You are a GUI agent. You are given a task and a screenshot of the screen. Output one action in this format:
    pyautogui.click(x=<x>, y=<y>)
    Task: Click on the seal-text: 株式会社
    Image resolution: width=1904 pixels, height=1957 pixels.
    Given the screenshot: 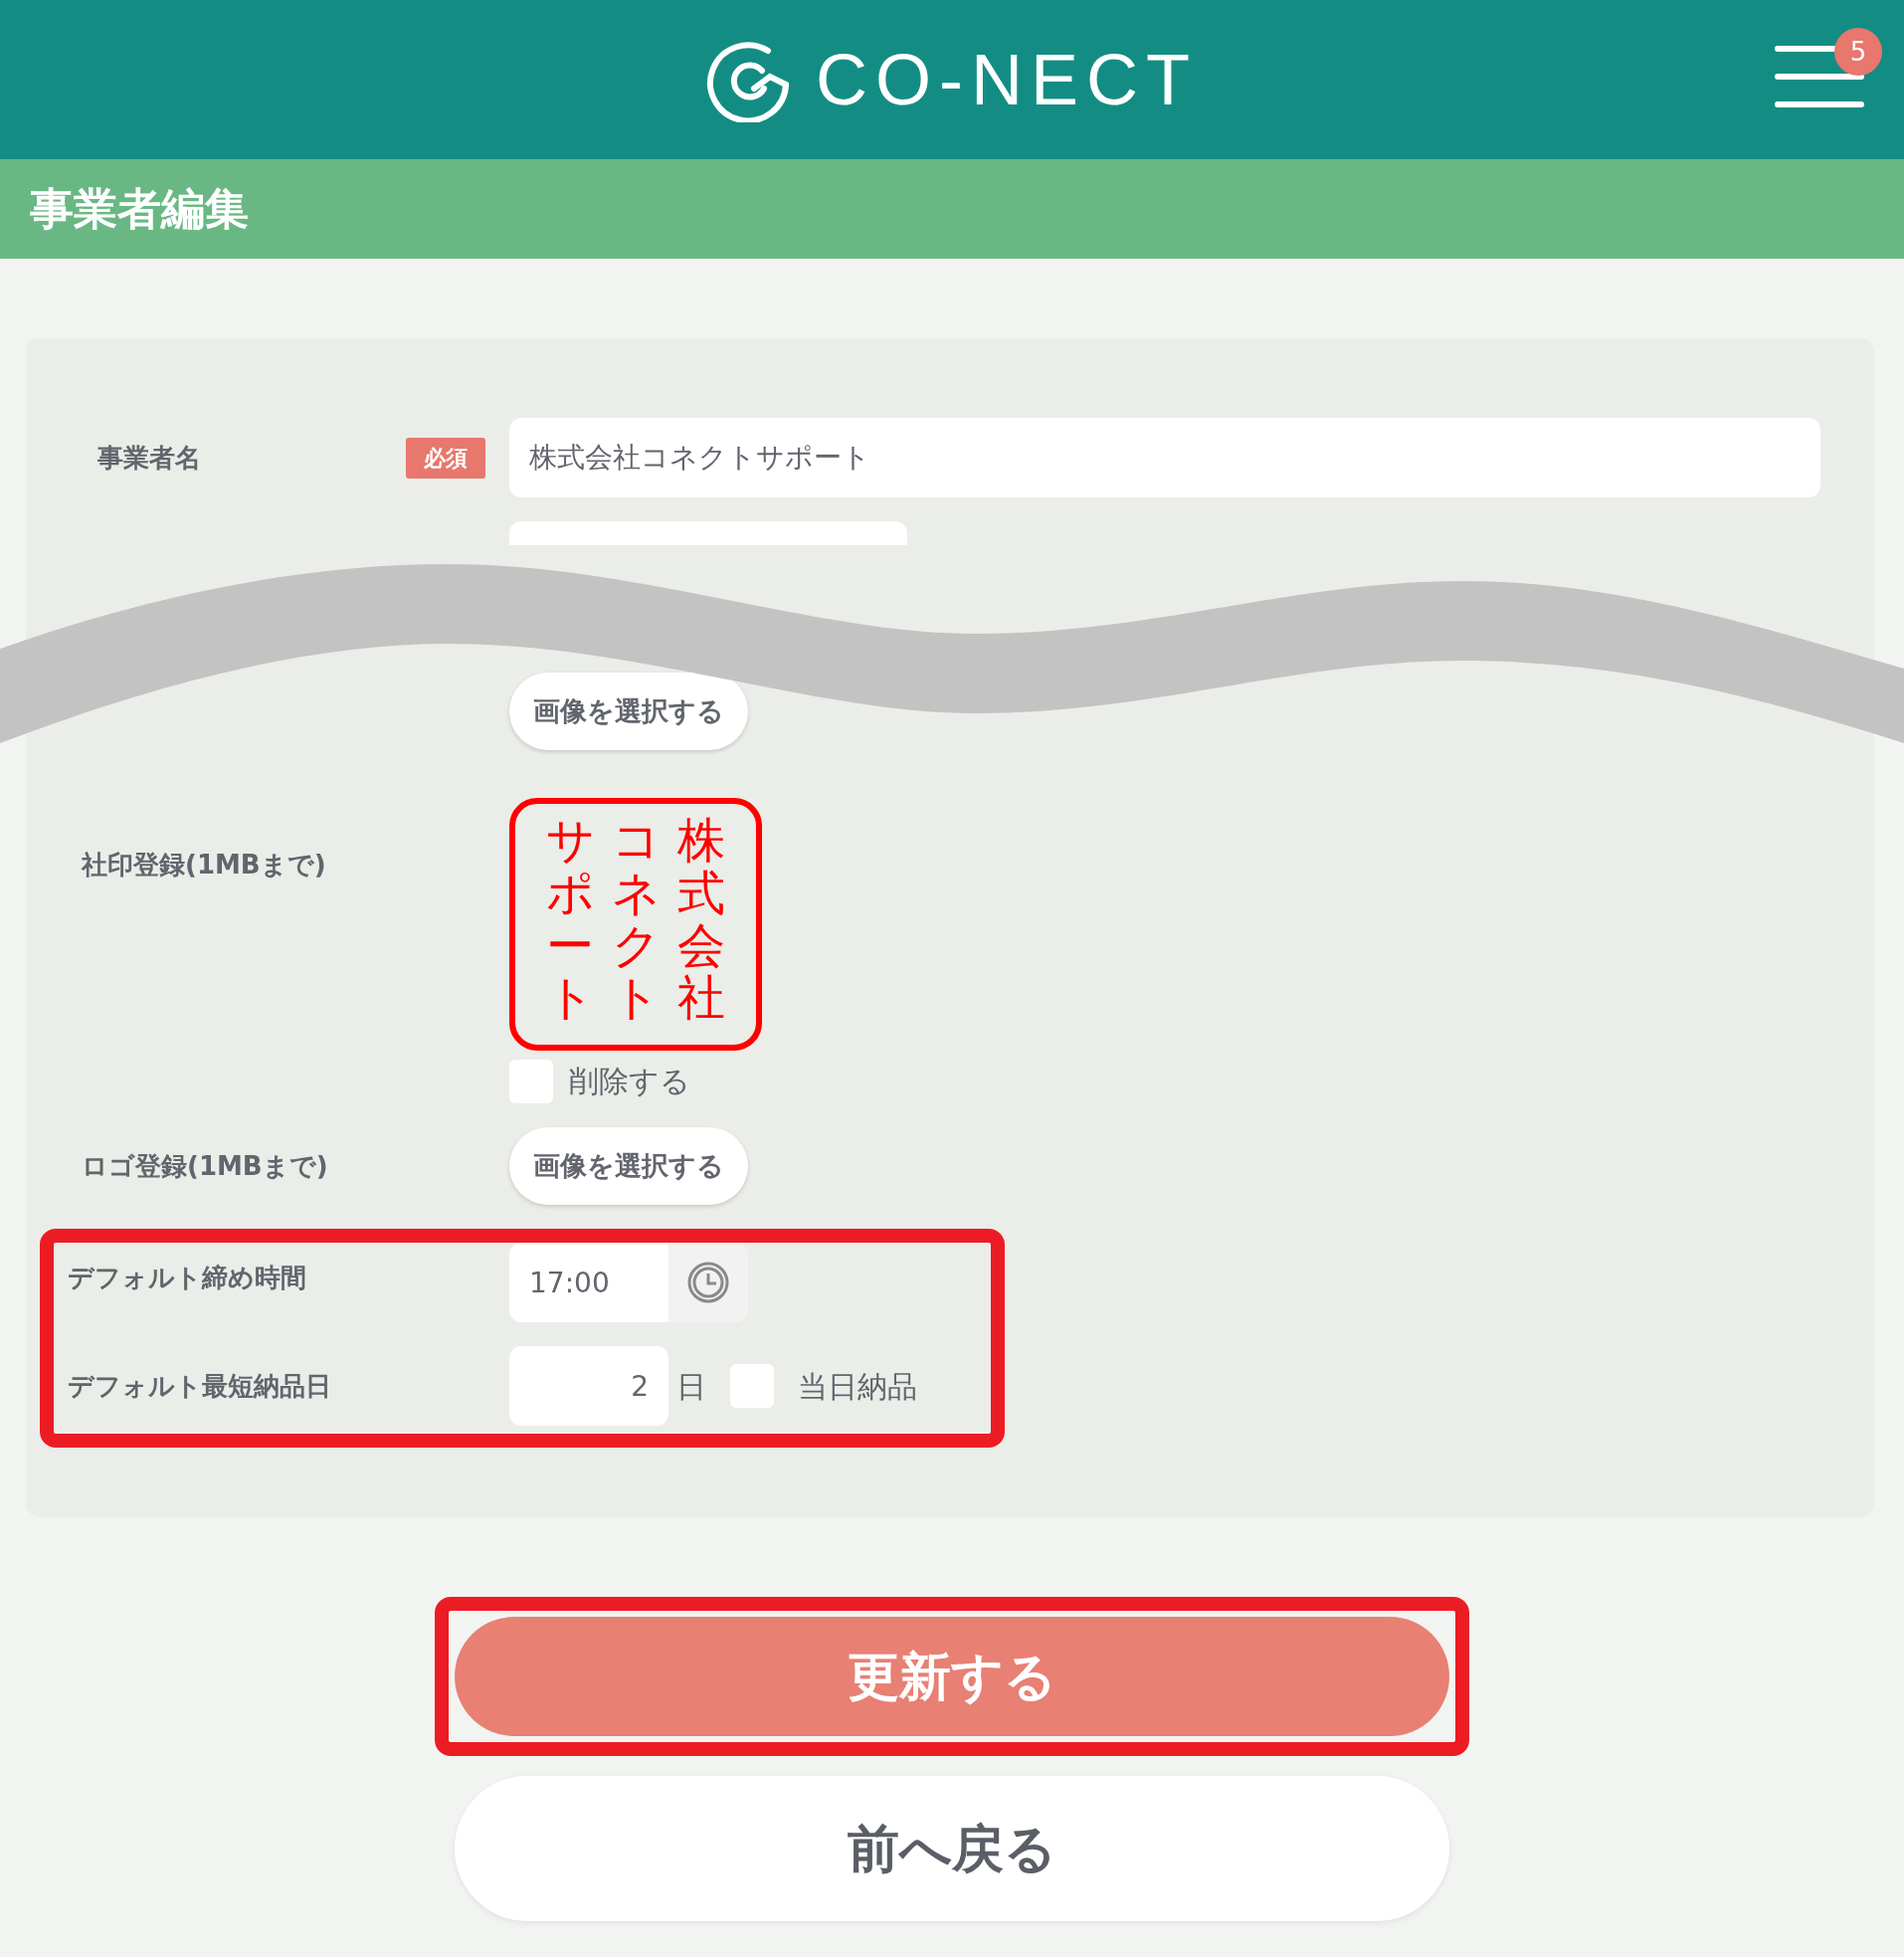 What is the action you would take?
    pyautogui.click(x=701, y=921)
    